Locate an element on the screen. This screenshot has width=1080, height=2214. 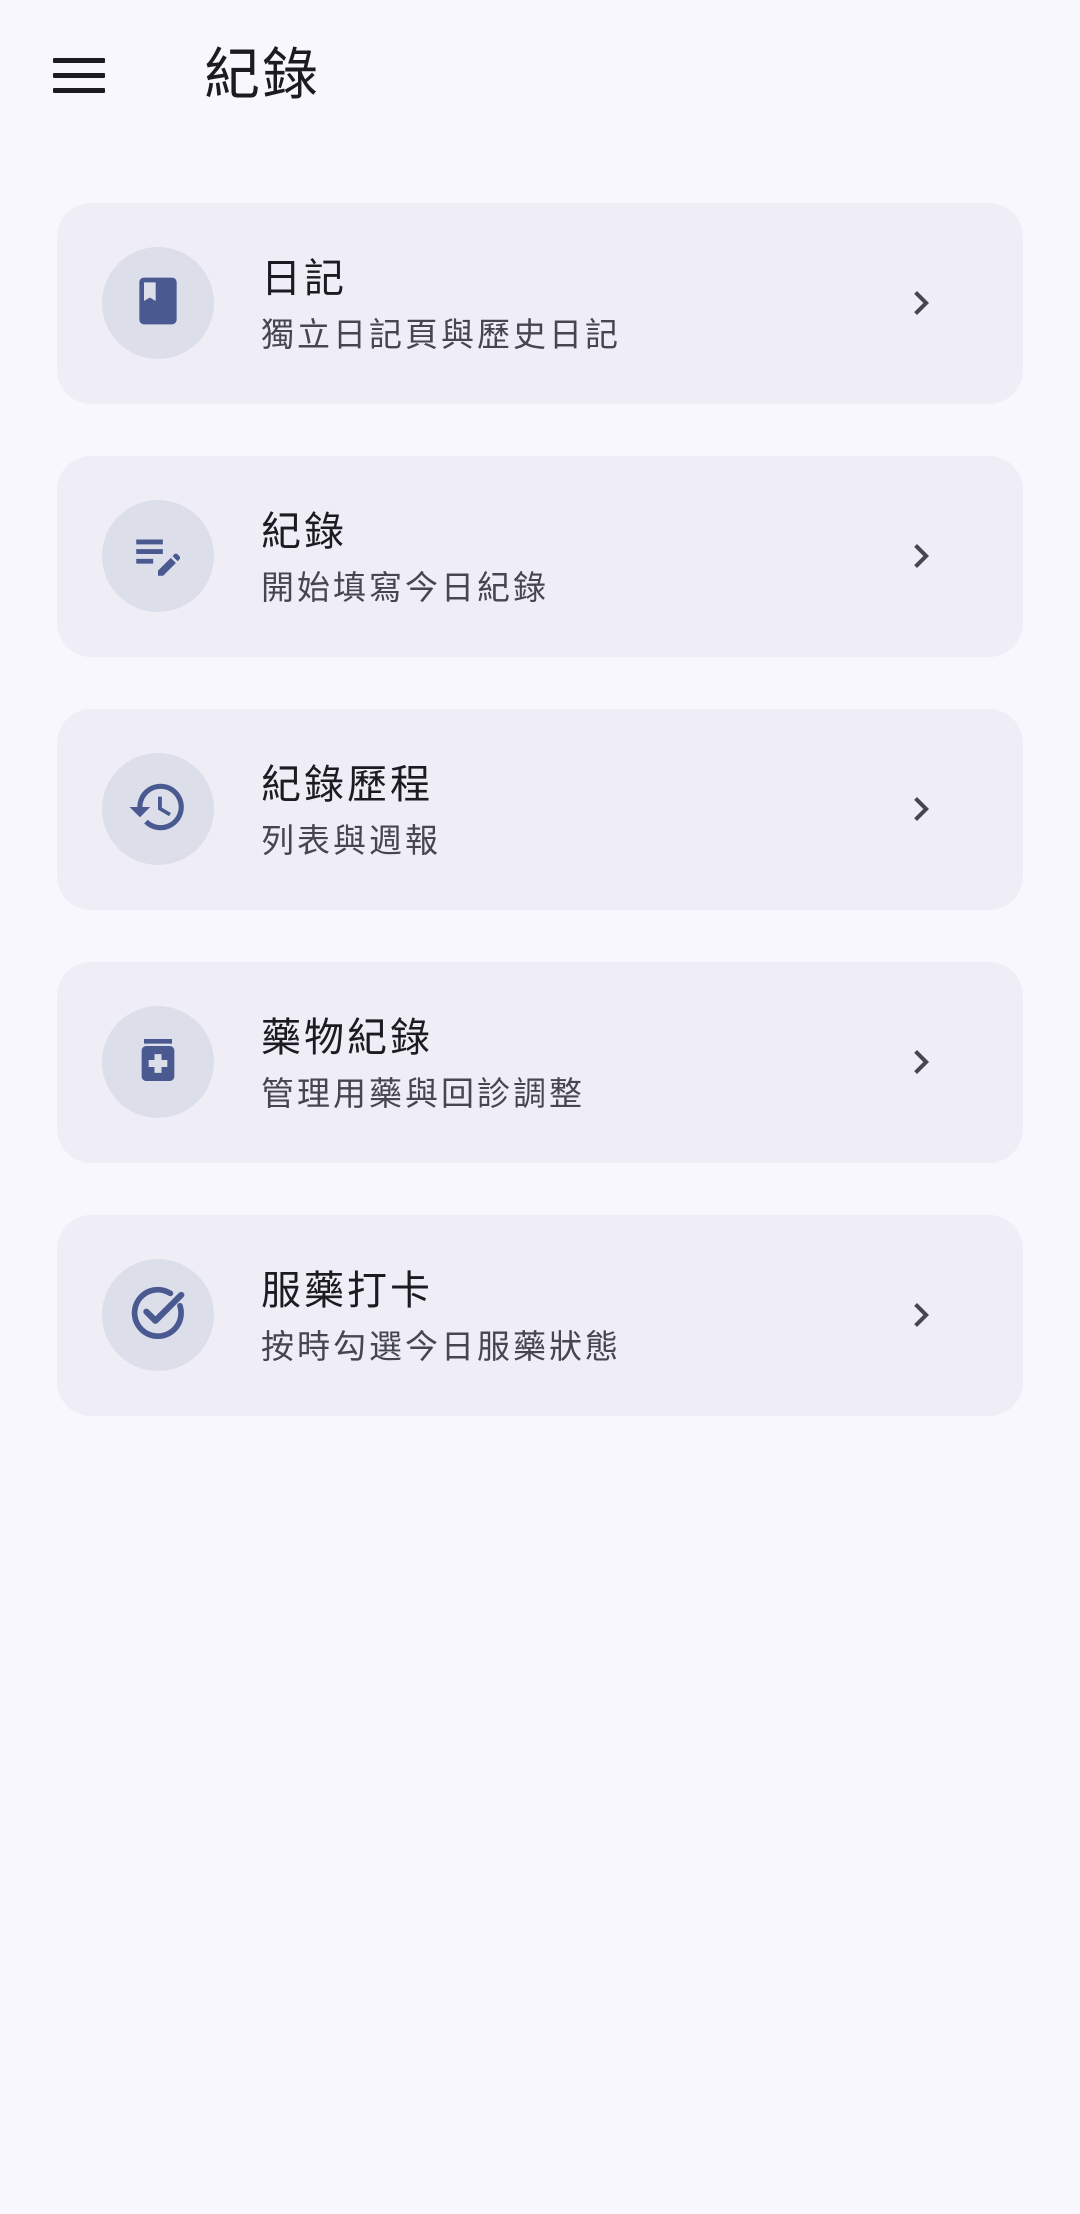
menu-icon is located at coordinates (79, 78).